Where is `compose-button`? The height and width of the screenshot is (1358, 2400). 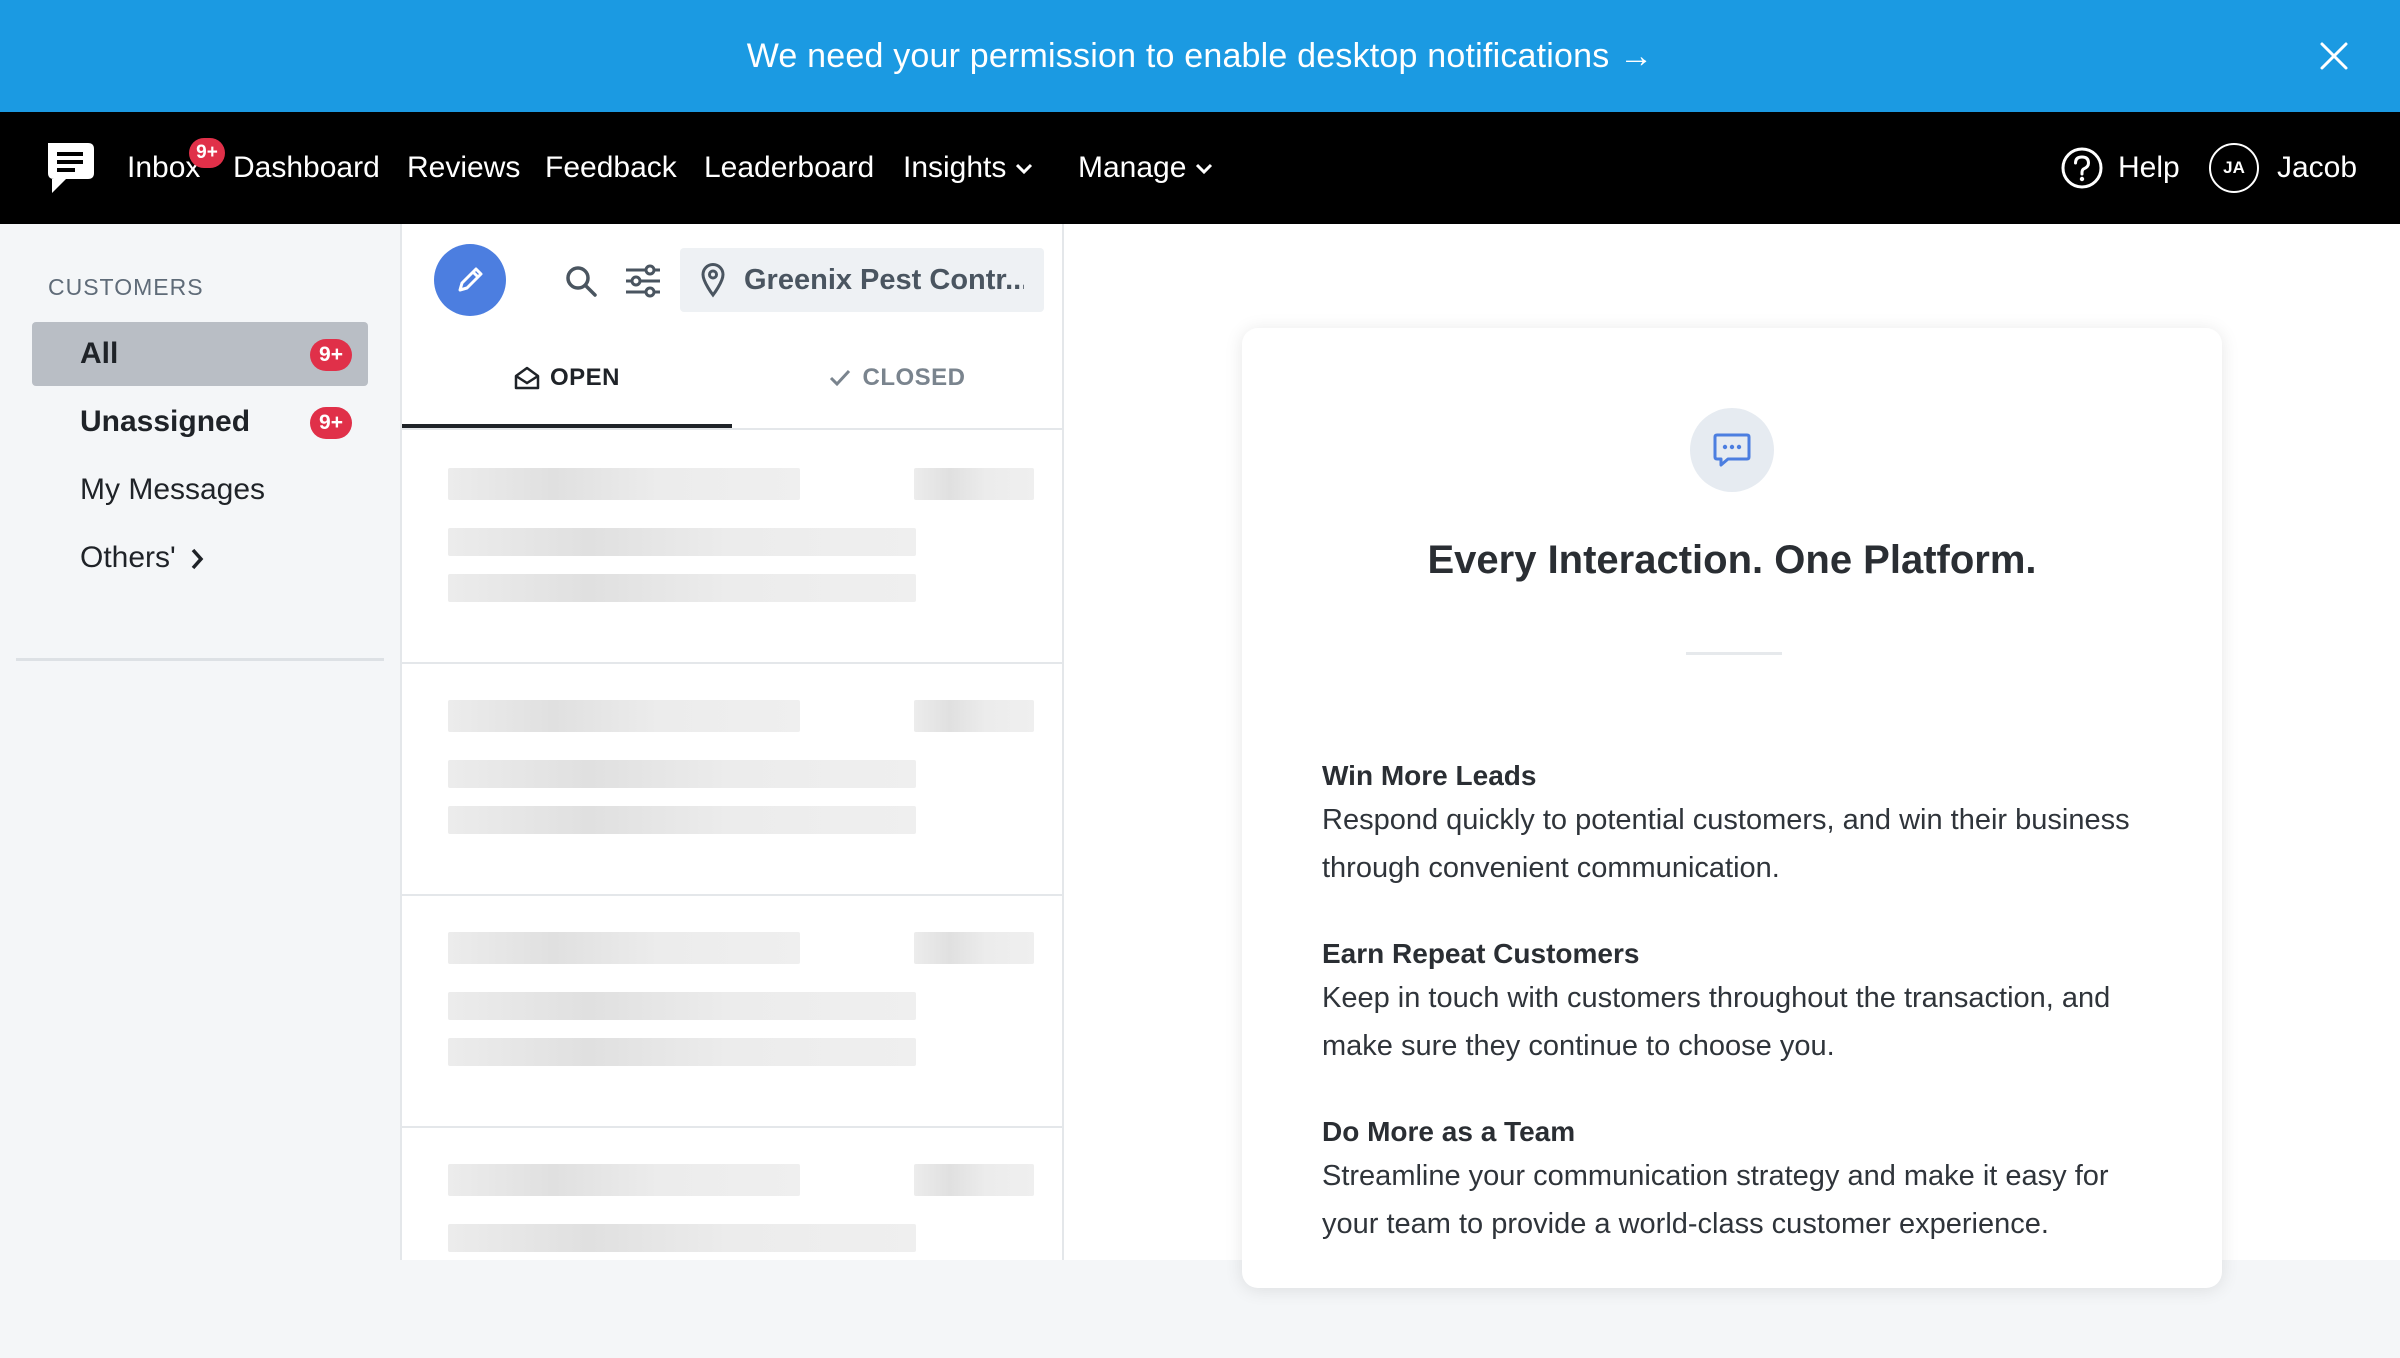 compose-button is located at coordinates (470, 280).